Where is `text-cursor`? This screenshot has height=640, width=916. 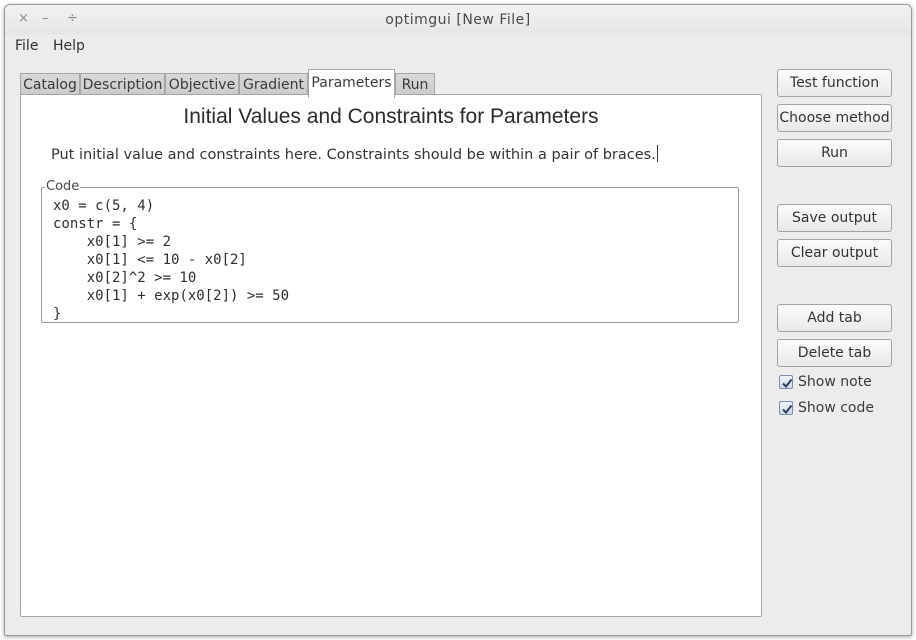
text-cursor is located at coordinates (657, 153).